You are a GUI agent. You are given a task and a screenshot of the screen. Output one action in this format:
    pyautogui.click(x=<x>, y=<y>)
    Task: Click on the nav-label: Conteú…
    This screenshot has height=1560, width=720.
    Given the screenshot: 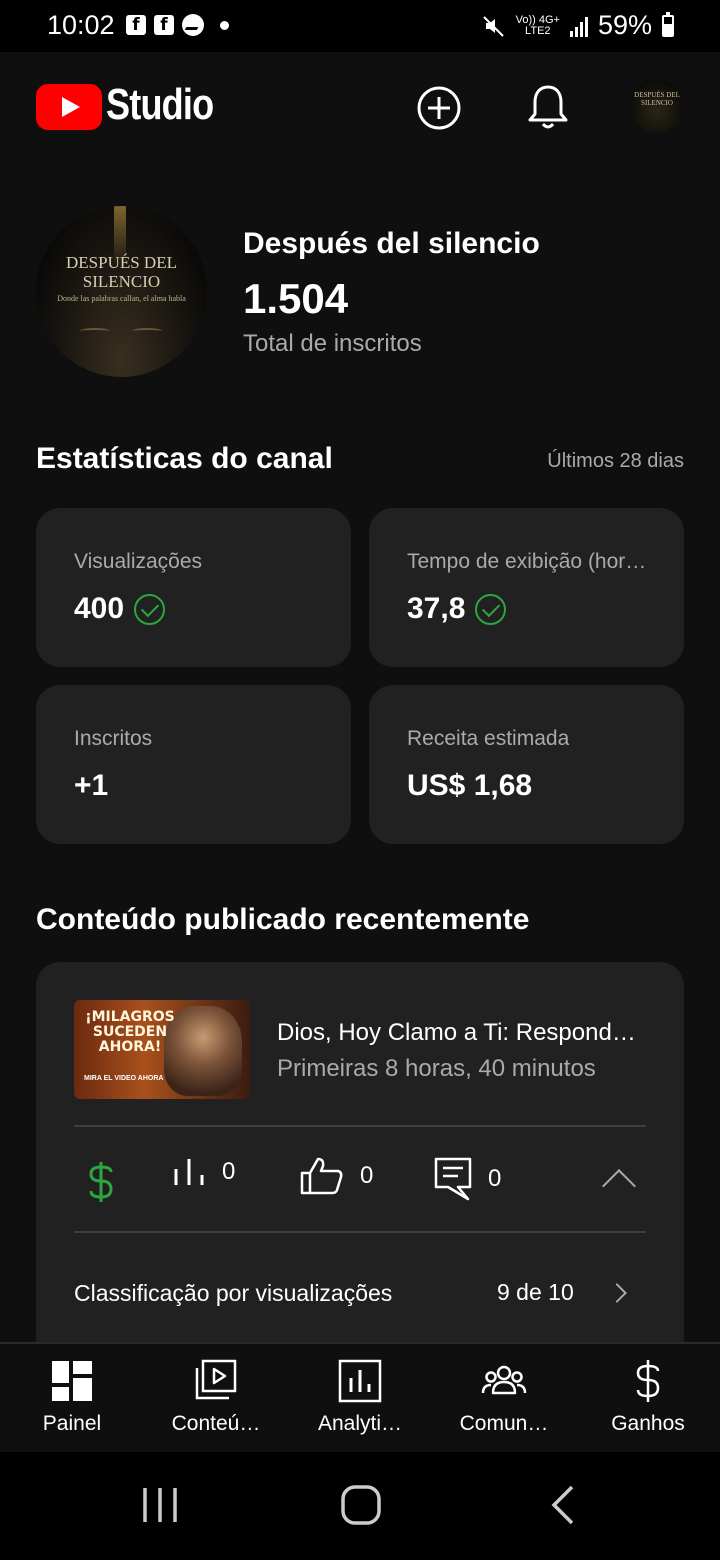 What is the action you would take?
    pyautogui.click(x=216, y=1423)
    